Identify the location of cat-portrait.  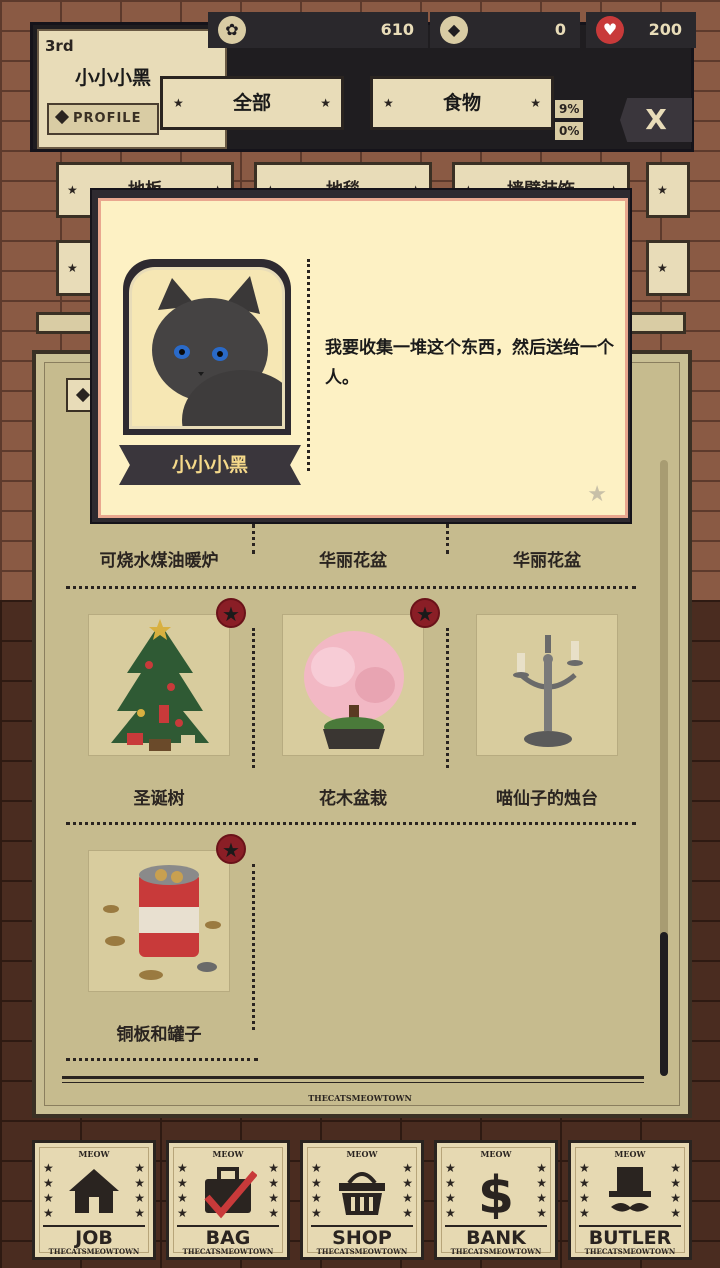
(207, 348).